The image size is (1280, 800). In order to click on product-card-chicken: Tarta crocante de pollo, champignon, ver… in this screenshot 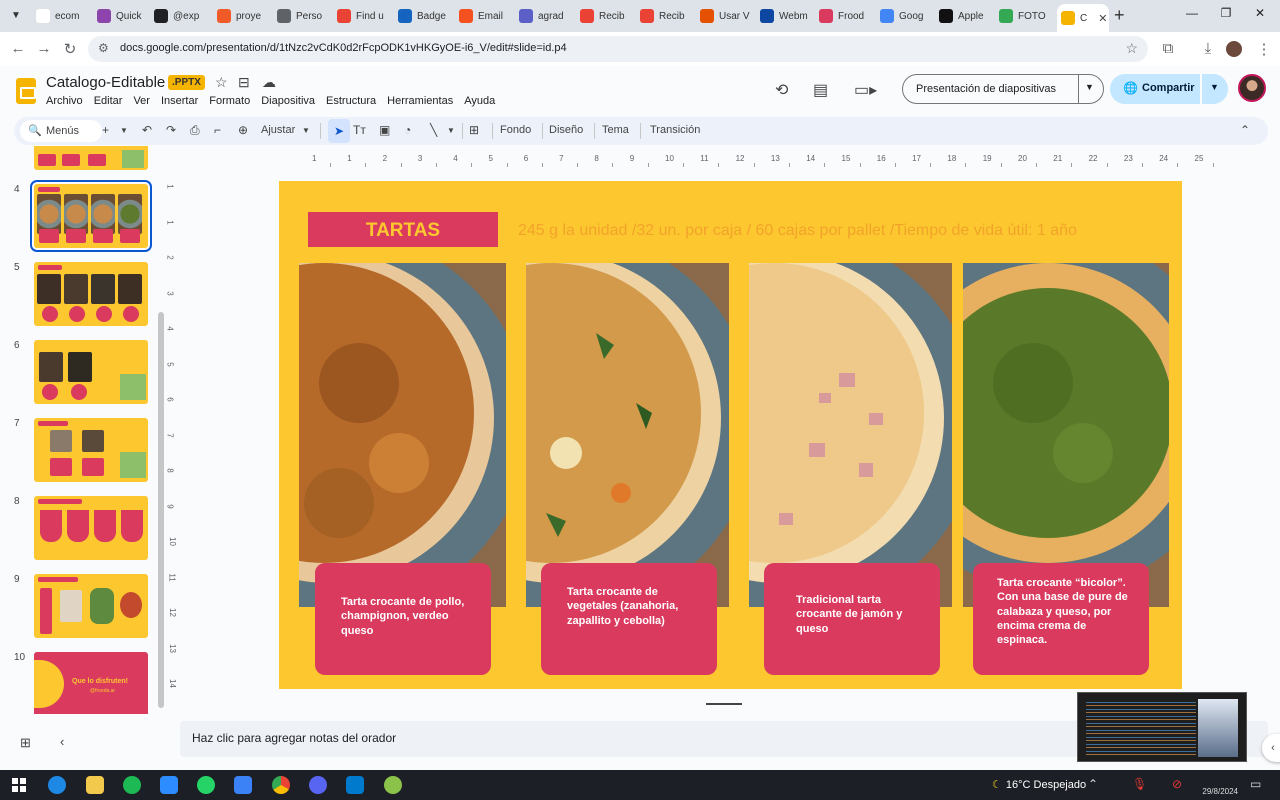, I will do `click(403, 619)`.